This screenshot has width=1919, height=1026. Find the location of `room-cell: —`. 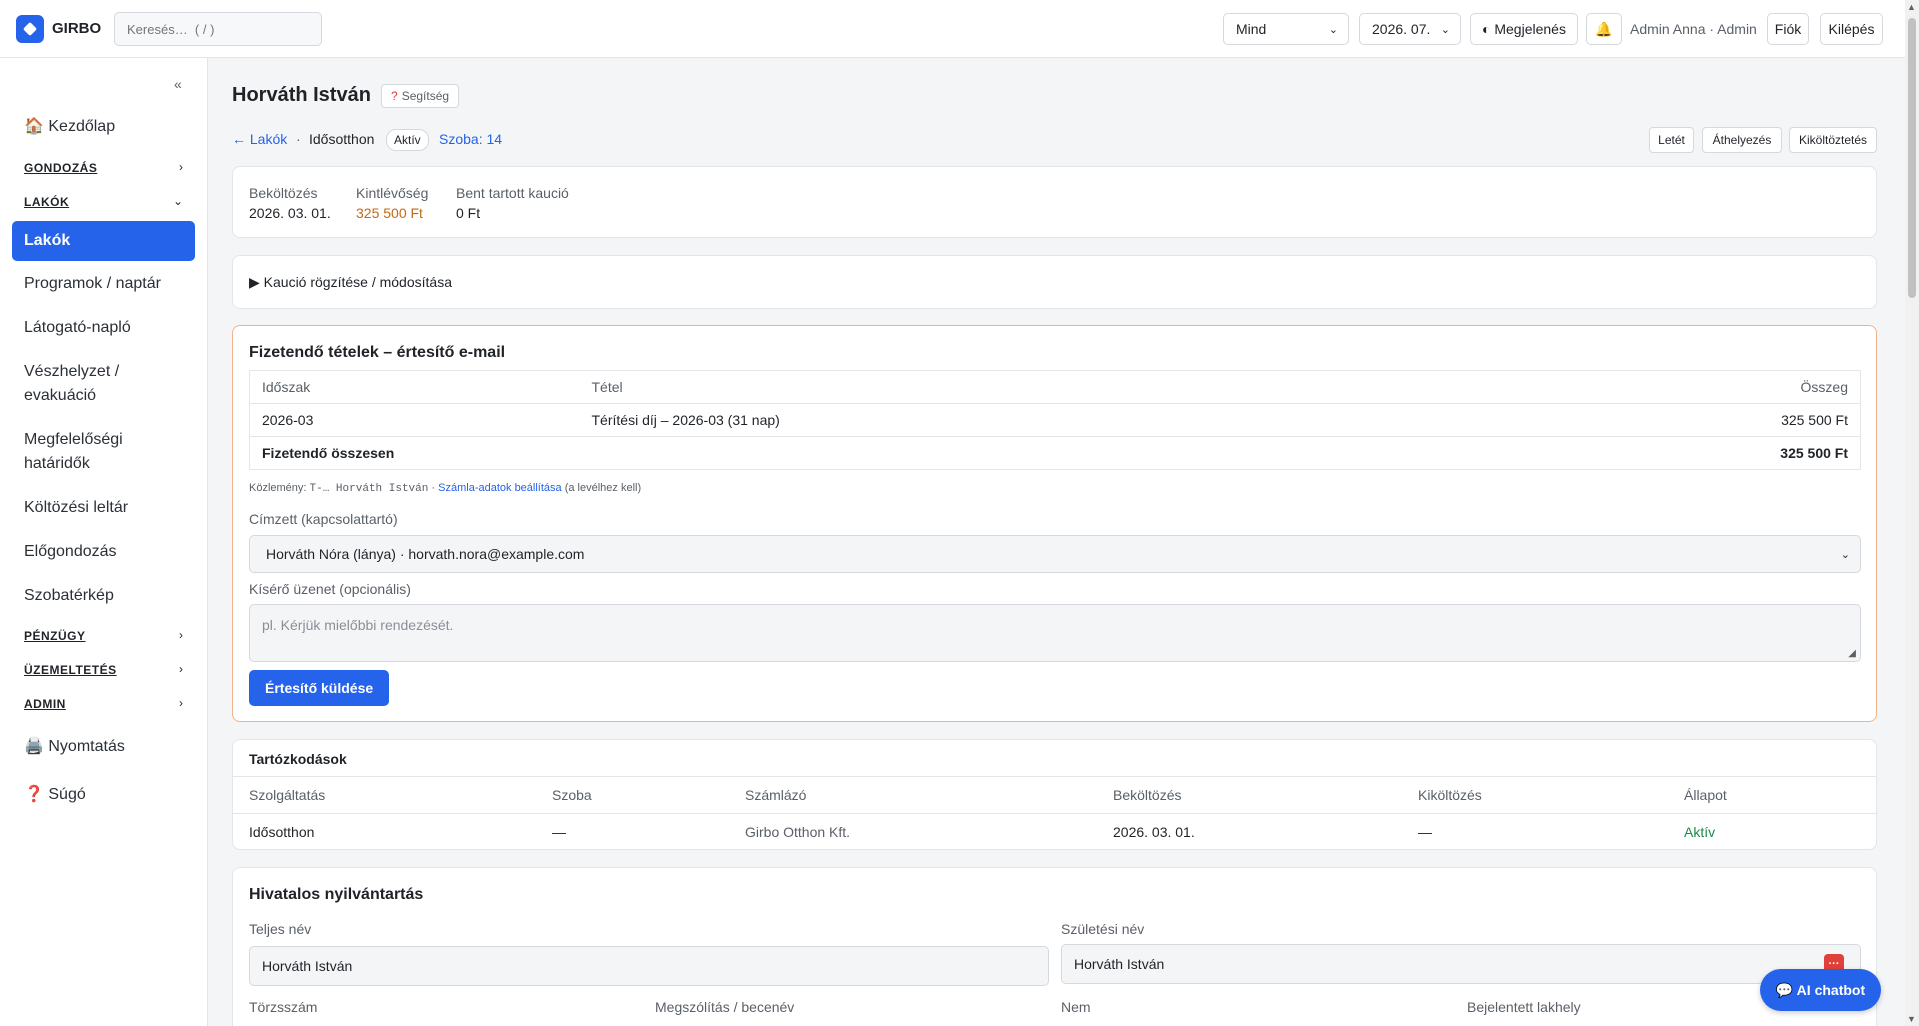

room-cell: — is located at coordinates (632, 832).